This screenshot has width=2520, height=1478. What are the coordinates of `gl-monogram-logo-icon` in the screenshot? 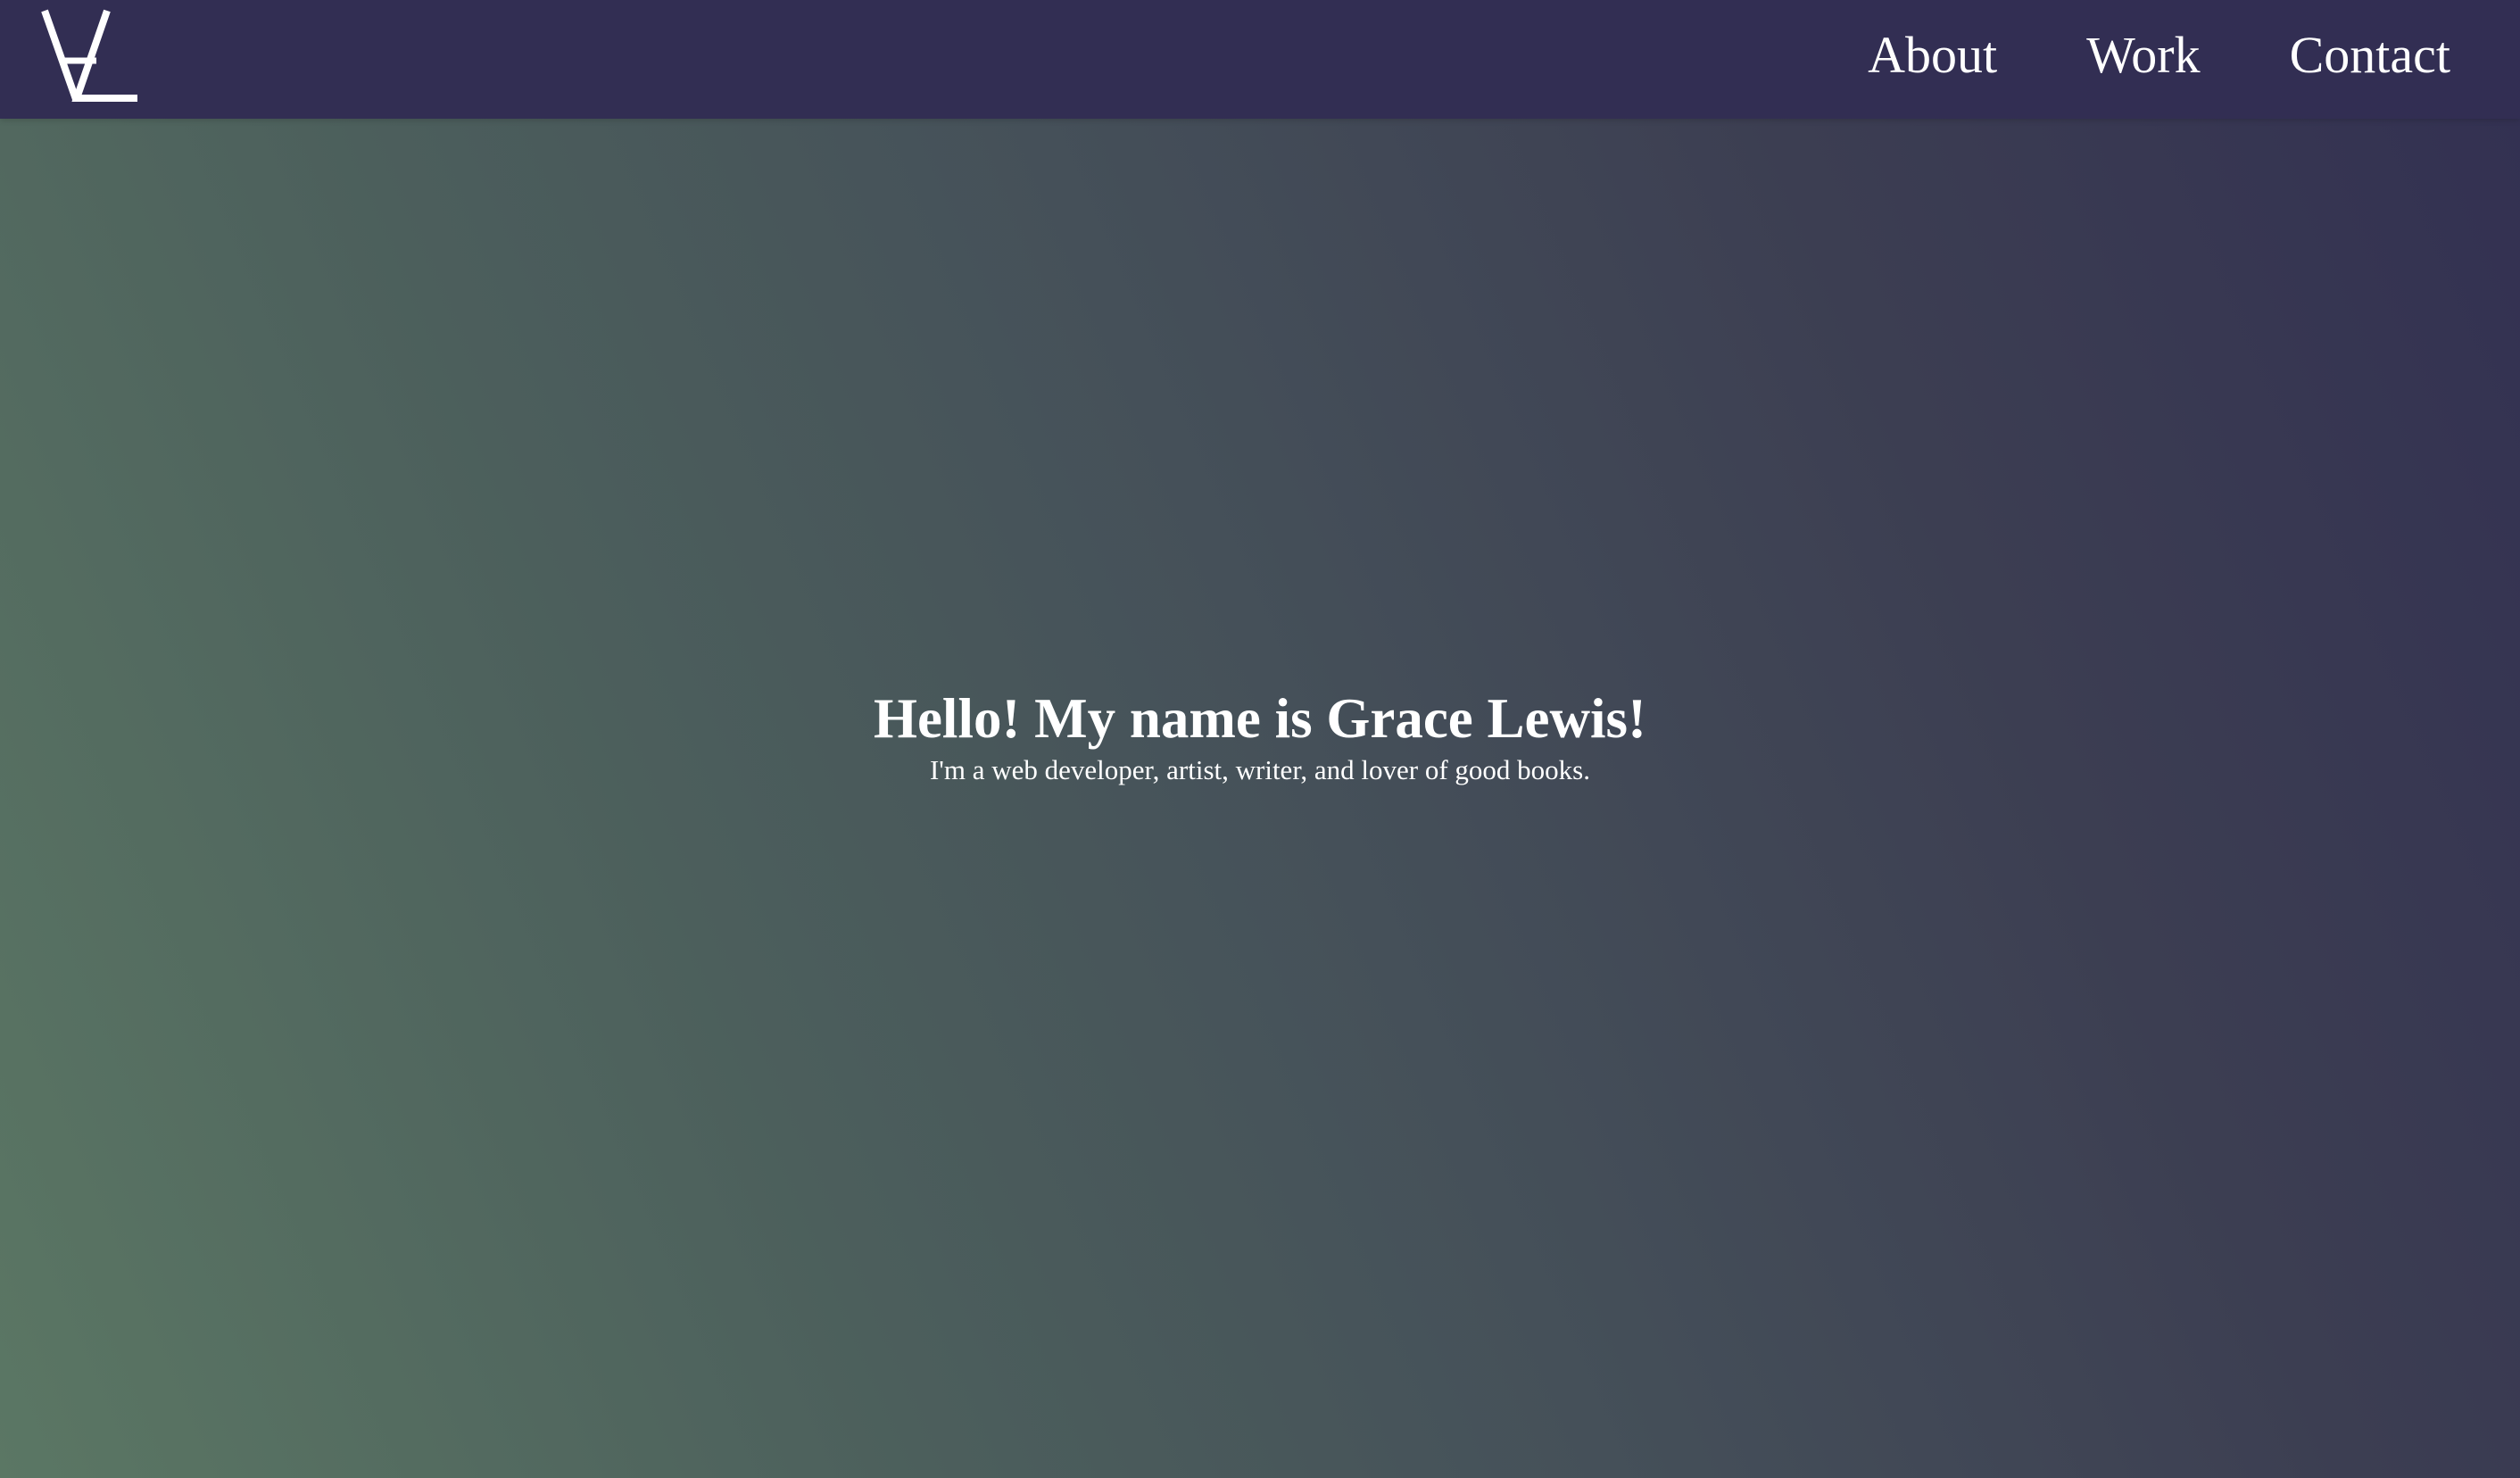 It's located at (89, 55).